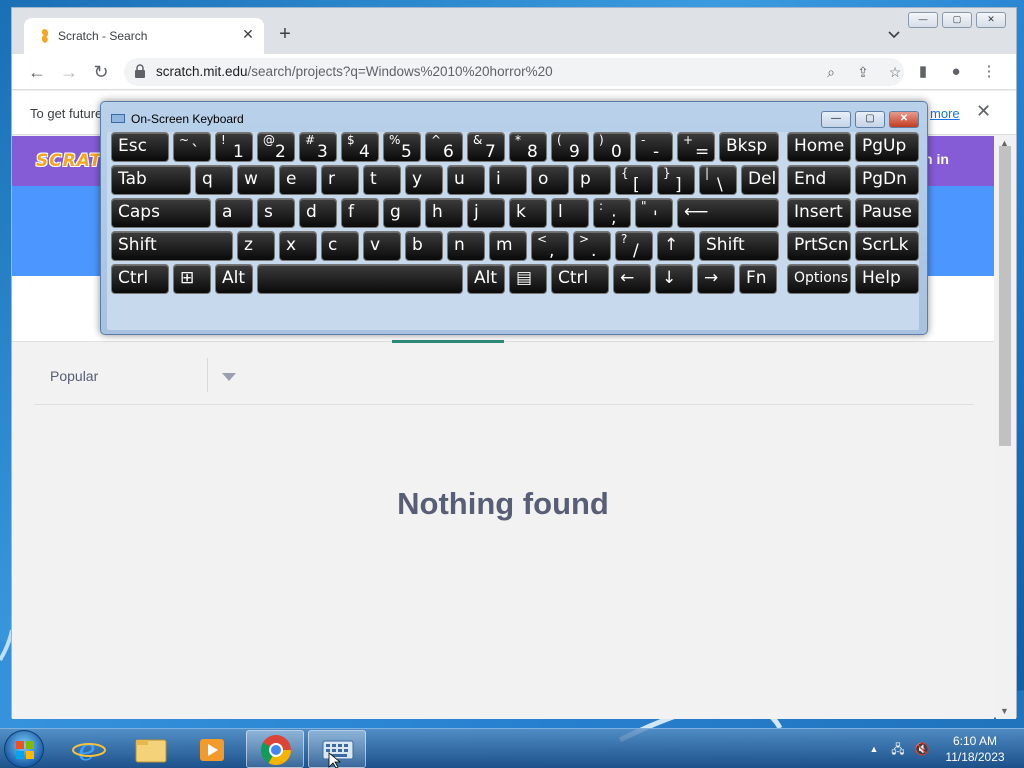 The image size is (1024, 768). What do you see at coordinates (83, 161) in the screenshot?
I see `scratch-logo: SCRATCH` at bounding box center [83, 161].